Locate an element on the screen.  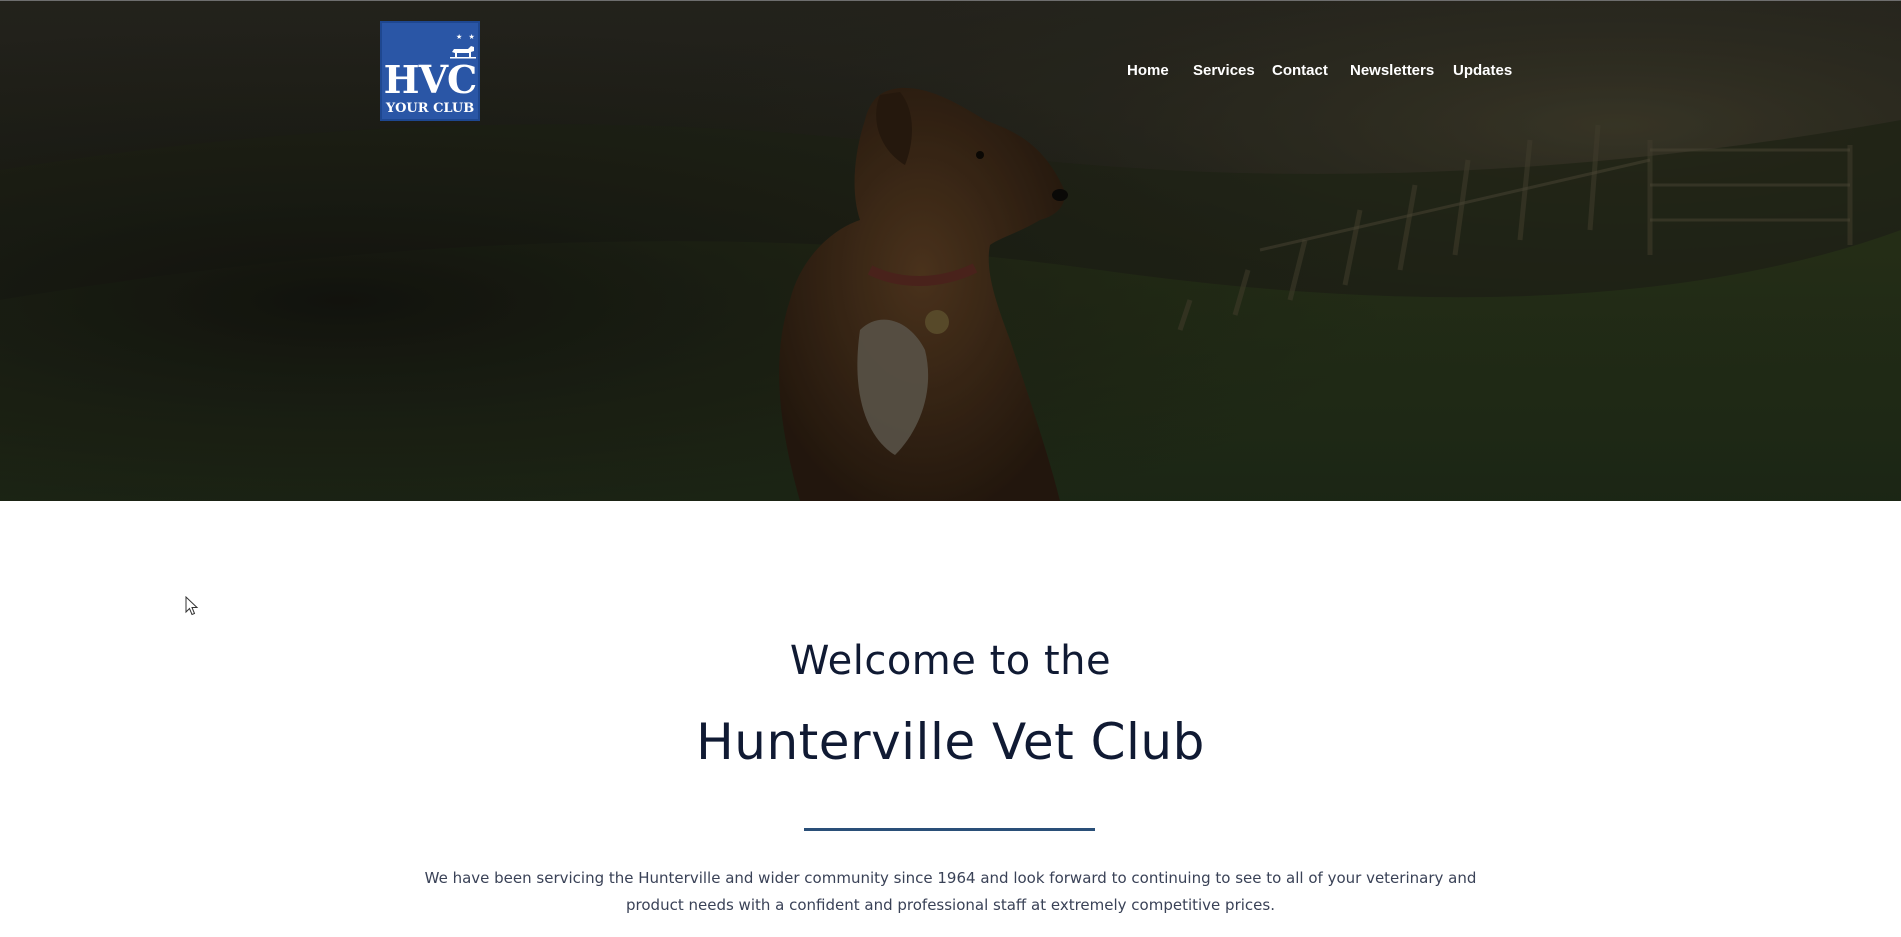
nav-contact: Contact is located at coordinates (1300, 71).